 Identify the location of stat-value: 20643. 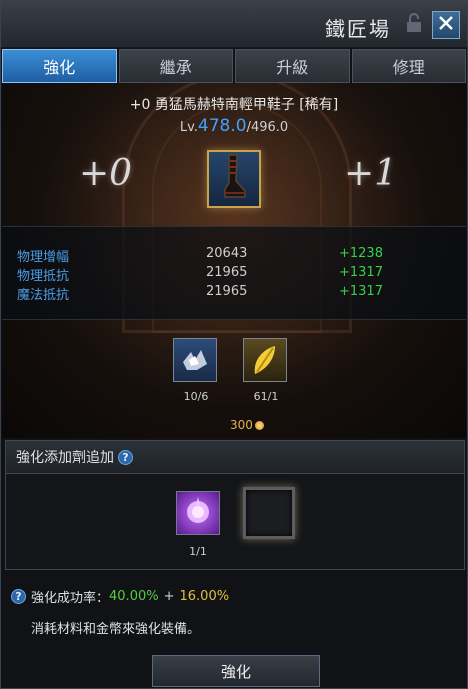
(227, 253).